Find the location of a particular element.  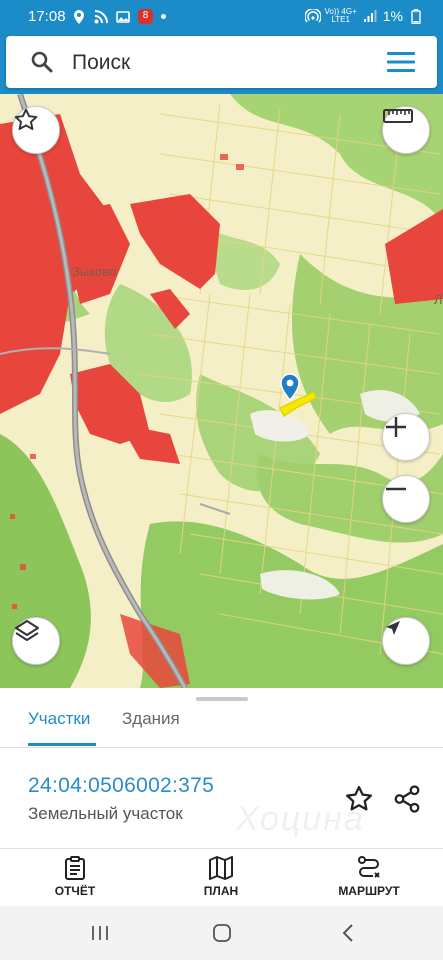

active-tab-indicator is located at coordinates (62, 744).